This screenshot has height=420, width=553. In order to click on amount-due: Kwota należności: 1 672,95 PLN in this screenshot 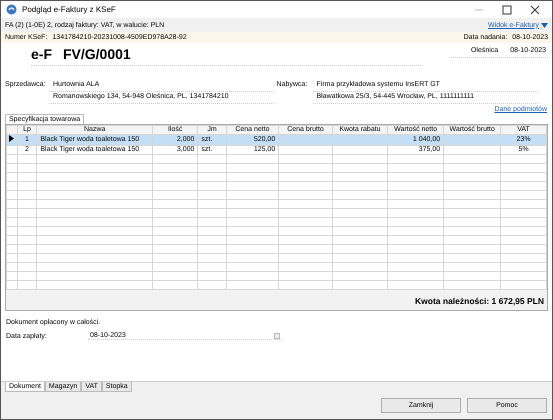, I will do `click(479, 301)`.